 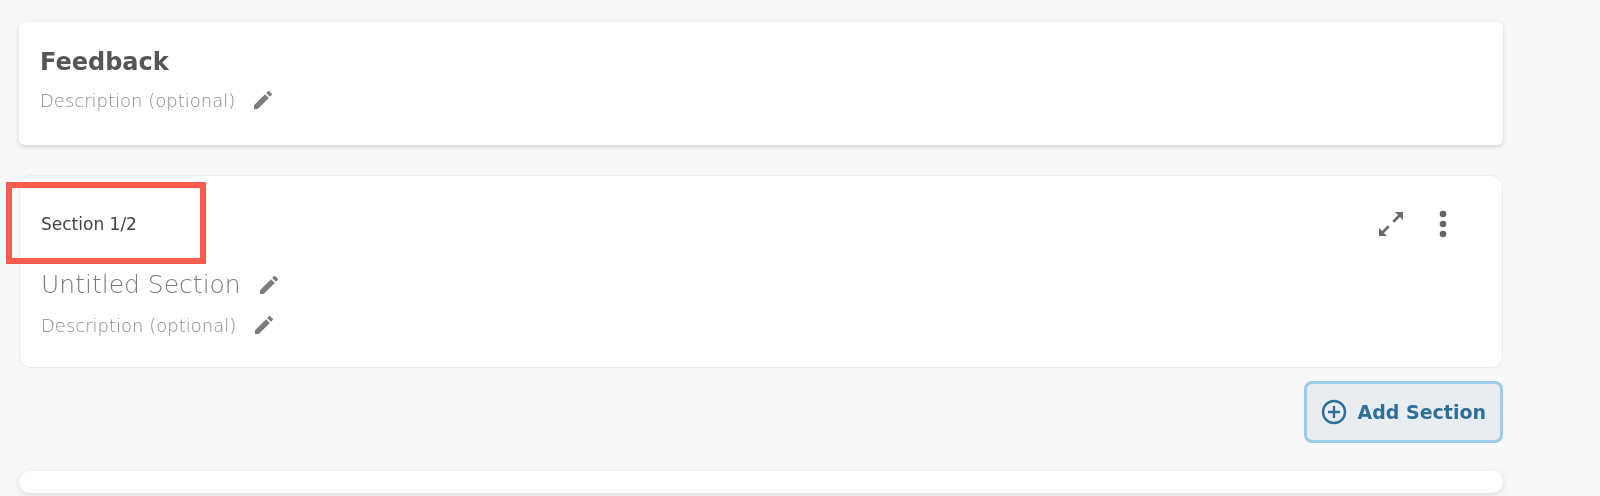 What do you see at coordinates (105, 62) in the screenshot?
I see `form-title: Feedback` at bounding box center [105, 62].